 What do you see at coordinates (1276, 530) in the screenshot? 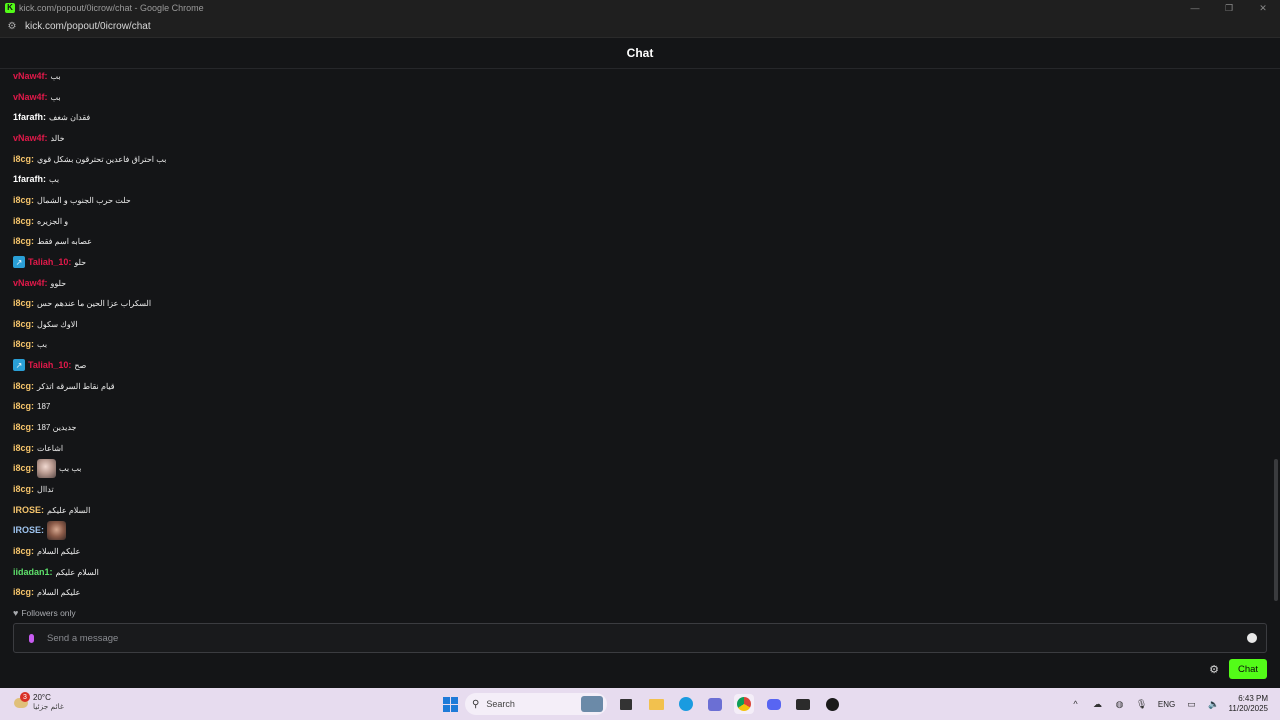
I see `scrollbar-thumb` at bounding box center [1276, 530].